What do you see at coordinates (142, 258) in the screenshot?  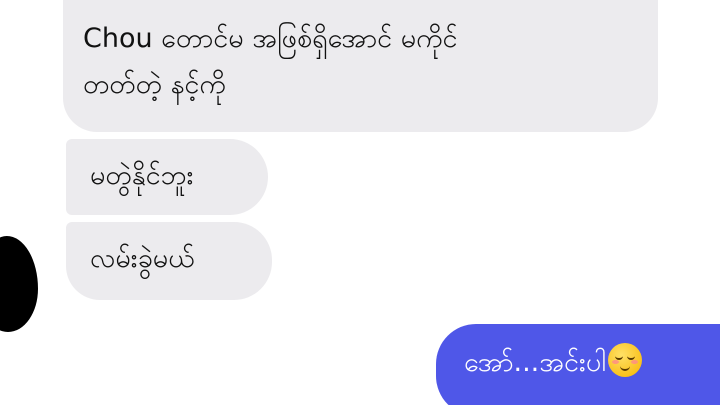 I see `message-text: လမ်းခွဲမယ်` at bounding box center [142, 258].